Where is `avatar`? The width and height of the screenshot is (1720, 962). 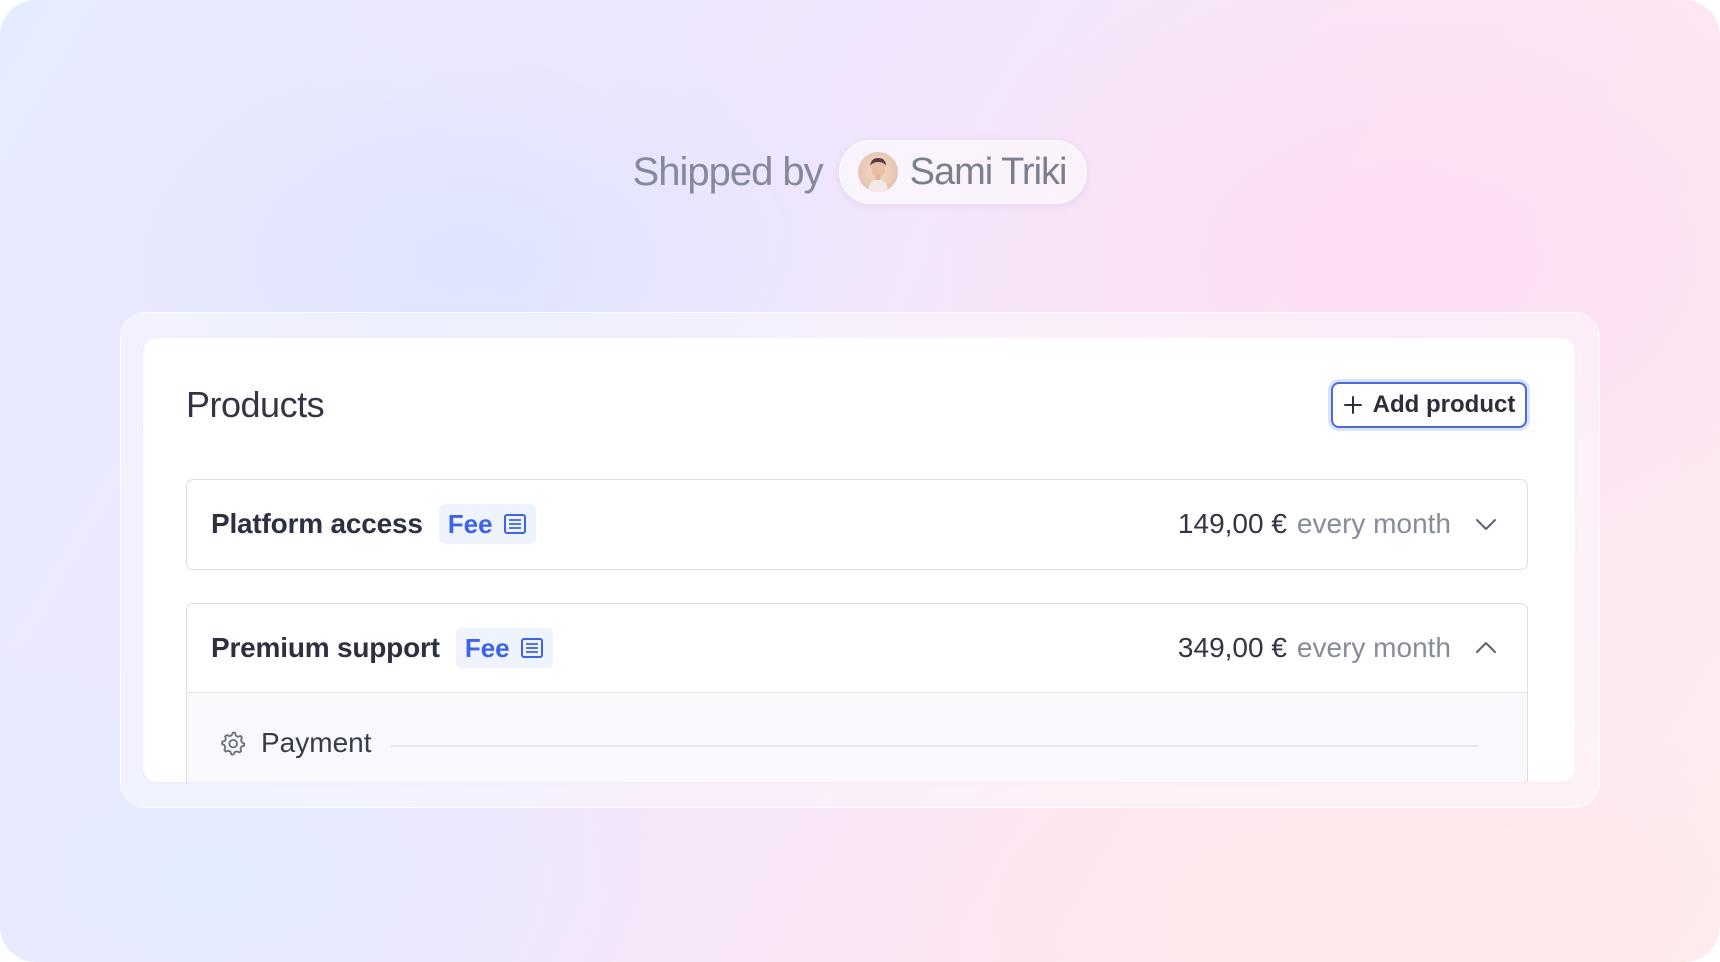 avatar is located at coordinates (877, 172).